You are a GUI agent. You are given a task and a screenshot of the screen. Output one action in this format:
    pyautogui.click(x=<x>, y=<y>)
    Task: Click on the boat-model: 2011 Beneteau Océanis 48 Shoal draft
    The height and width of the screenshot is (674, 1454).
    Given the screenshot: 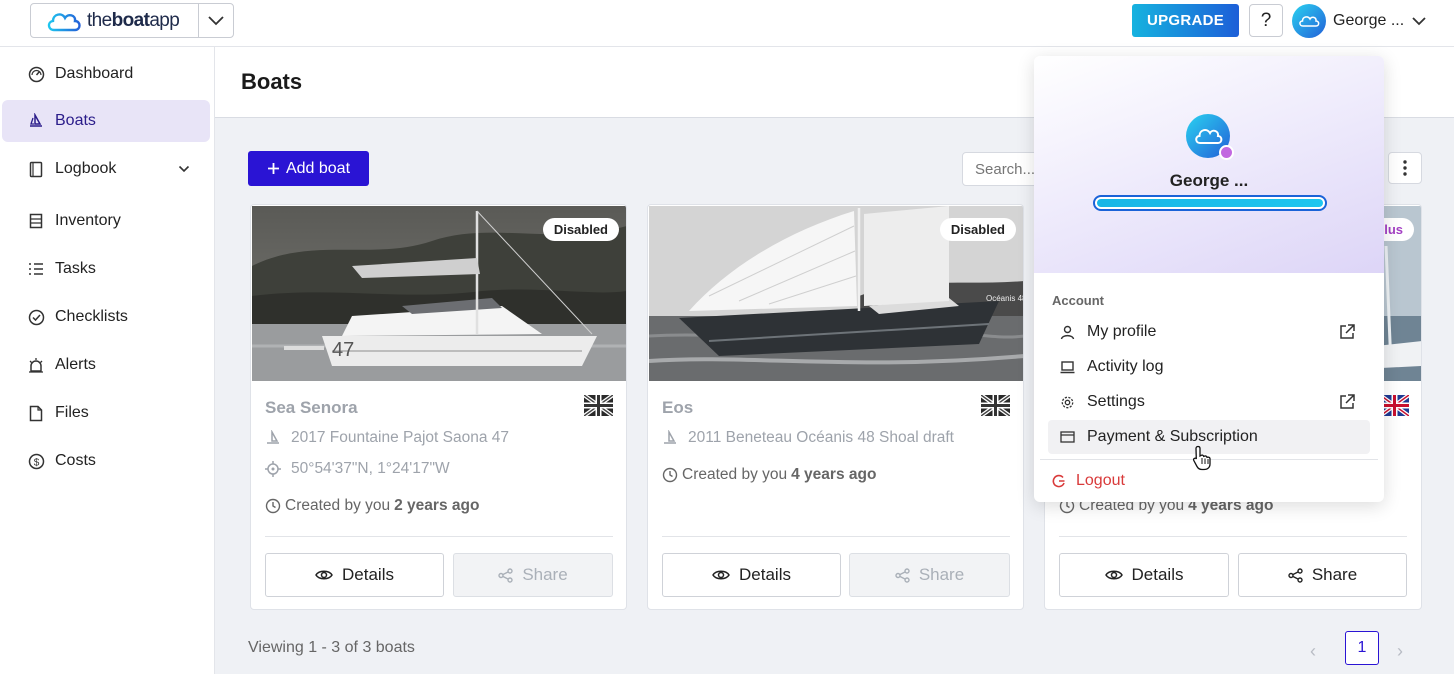 What is the action you would take?
    pyautogui.click(x=821, y=437)
    